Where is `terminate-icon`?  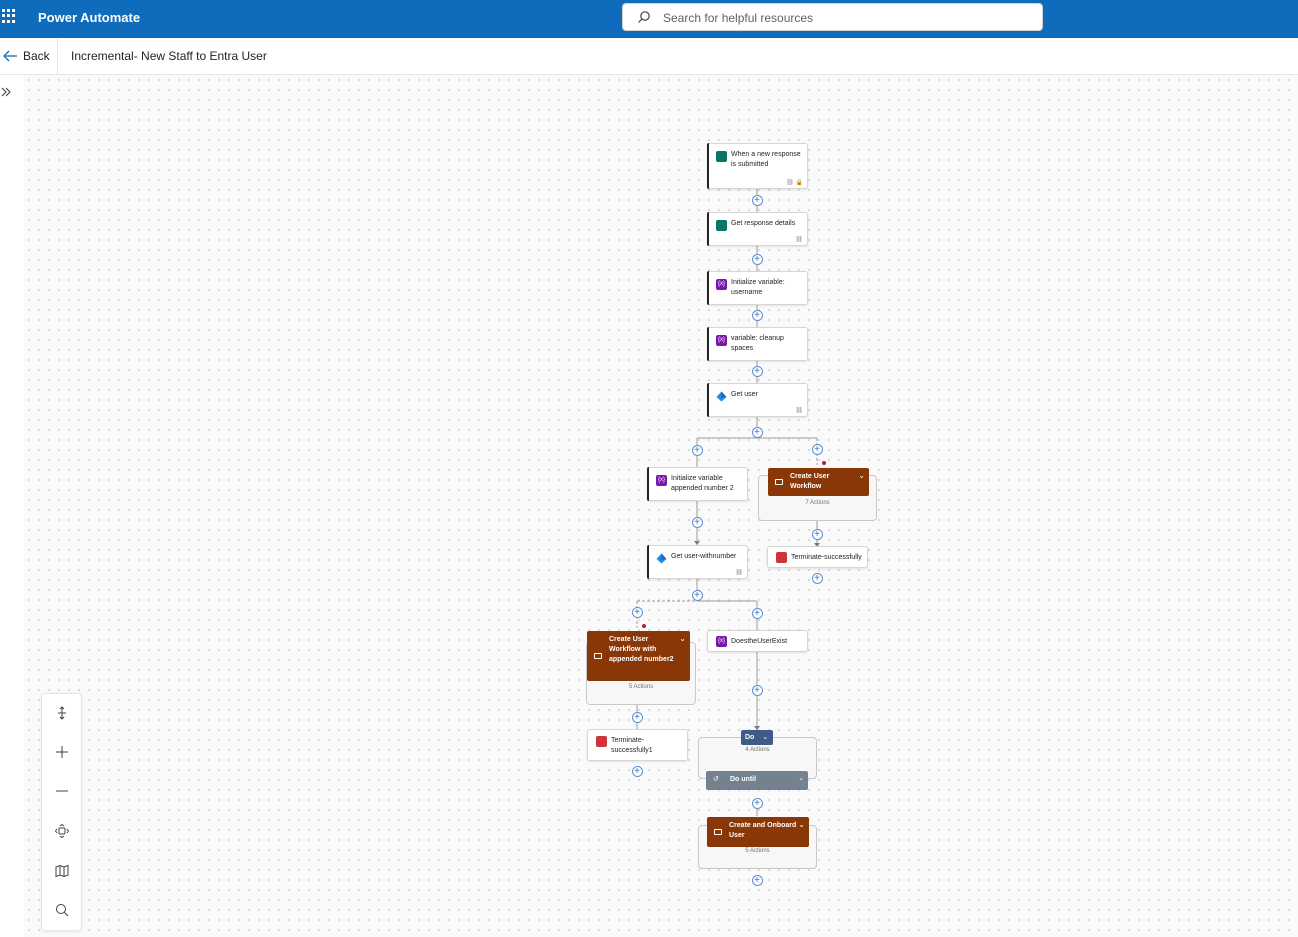 terminate-icon is located at coordinates (601, 741).